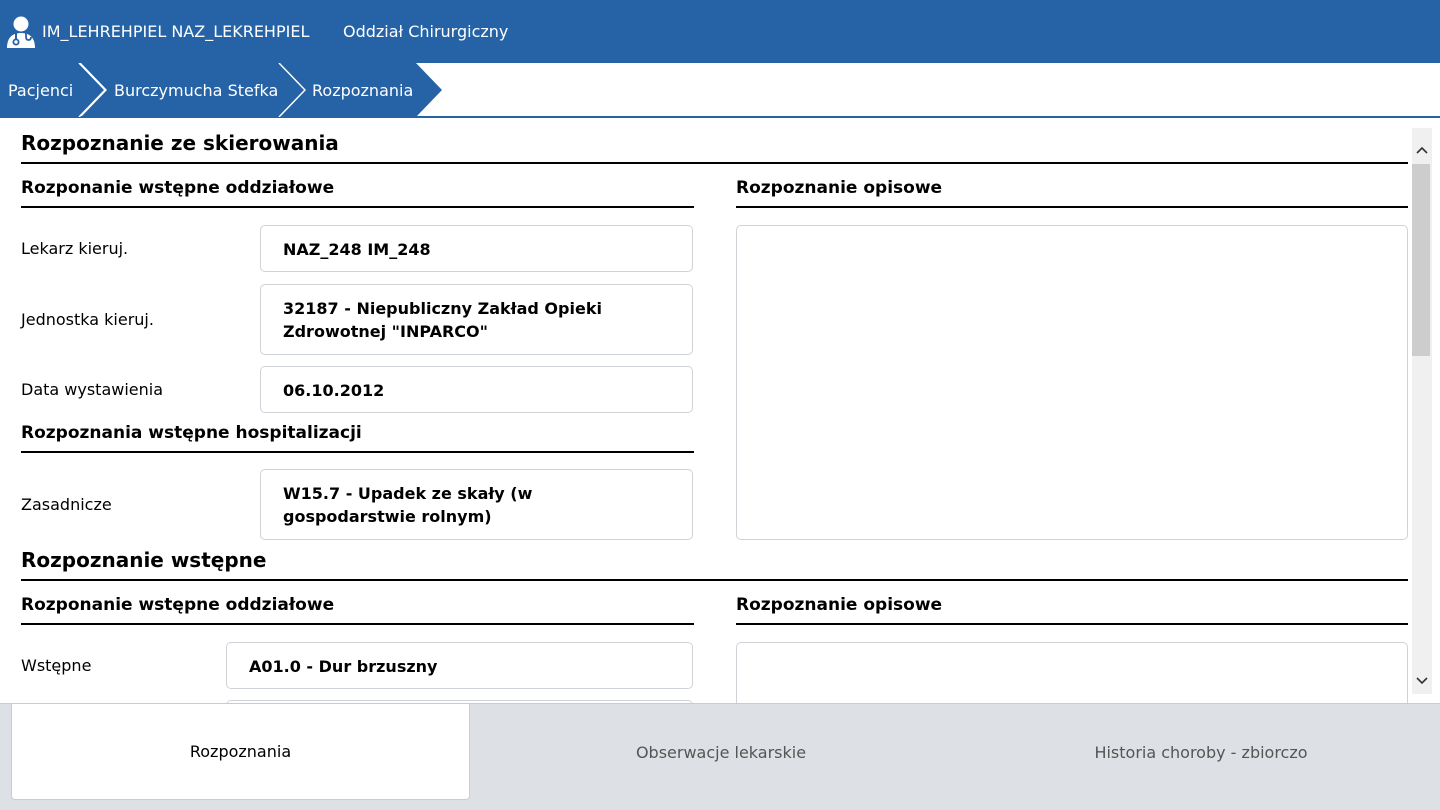  What do you see at coordinates (240, 752) in the screenshot?
I see `tab-diagnoses: Rozpoznania` at bounding box center [240, 752].